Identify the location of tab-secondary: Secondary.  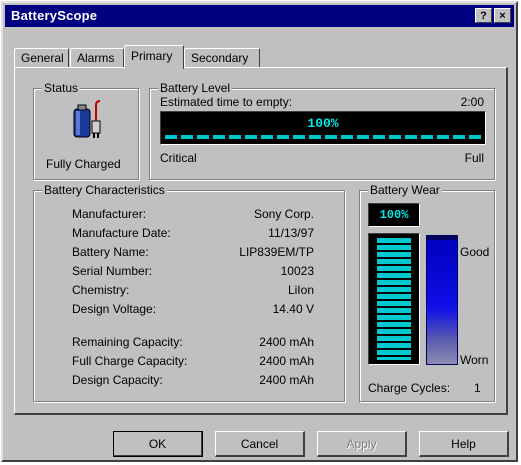
(222, 58).